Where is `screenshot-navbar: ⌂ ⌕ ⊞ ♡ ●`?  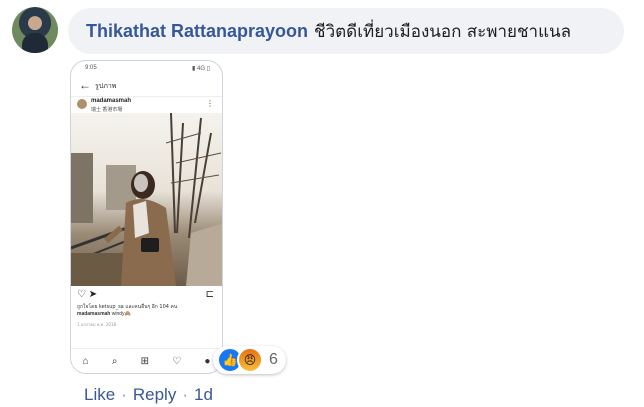
screenshot-navbar: ⌂ ⌕ ⊞ ♡ ● is located at coordinates (146, 360).